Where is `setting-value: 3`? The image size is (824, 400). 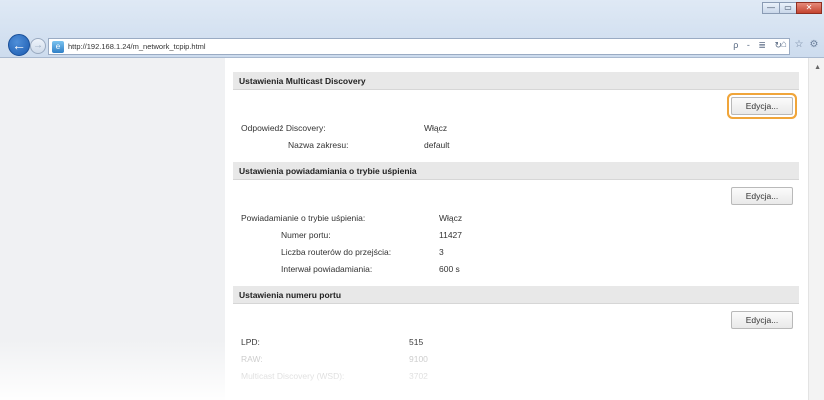
setting-value: 3 is located at coordinates (441, 252).